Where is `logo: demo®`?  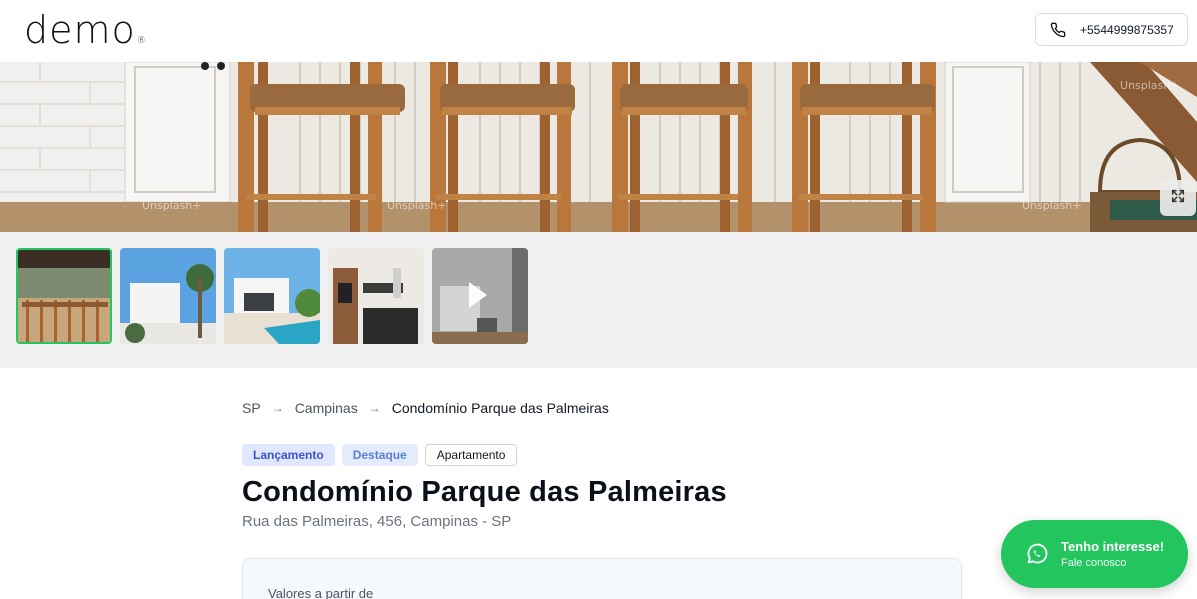 logo: demo® is located at coordinates (85, 35).